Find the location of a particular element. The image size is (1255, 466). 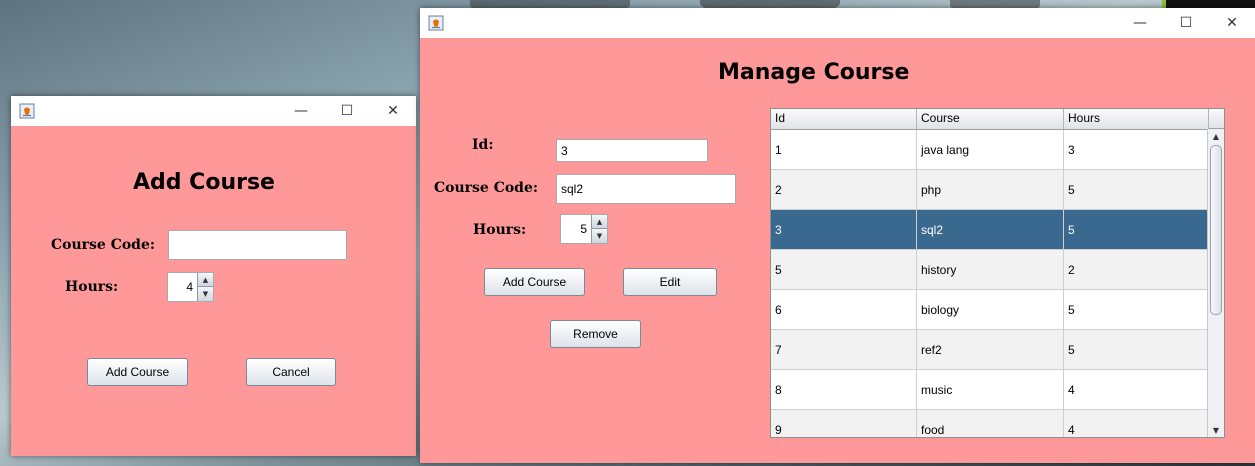

table-row-selected: 3 sql2 5 is located at coordinates (990, 230).